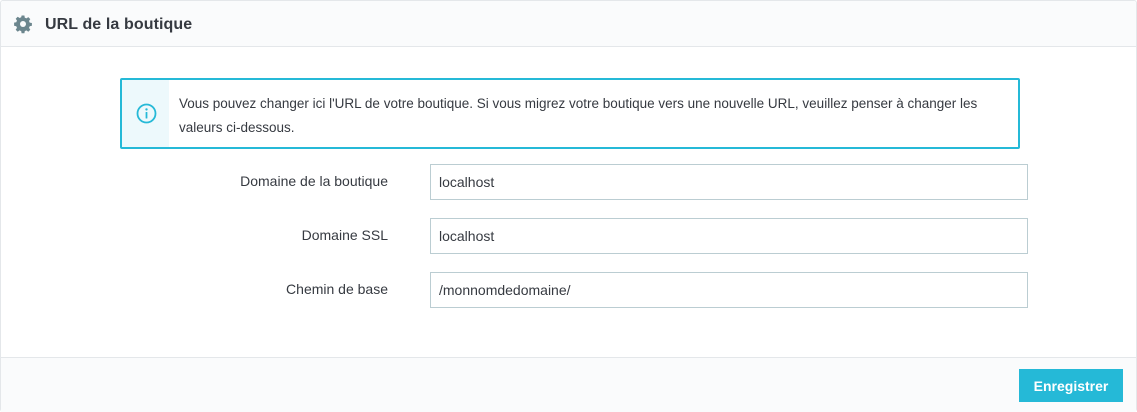 The image size is (1137, 412). I want to click on form-row-shop-domain: Domaine de la boutique, so click(568, 182).